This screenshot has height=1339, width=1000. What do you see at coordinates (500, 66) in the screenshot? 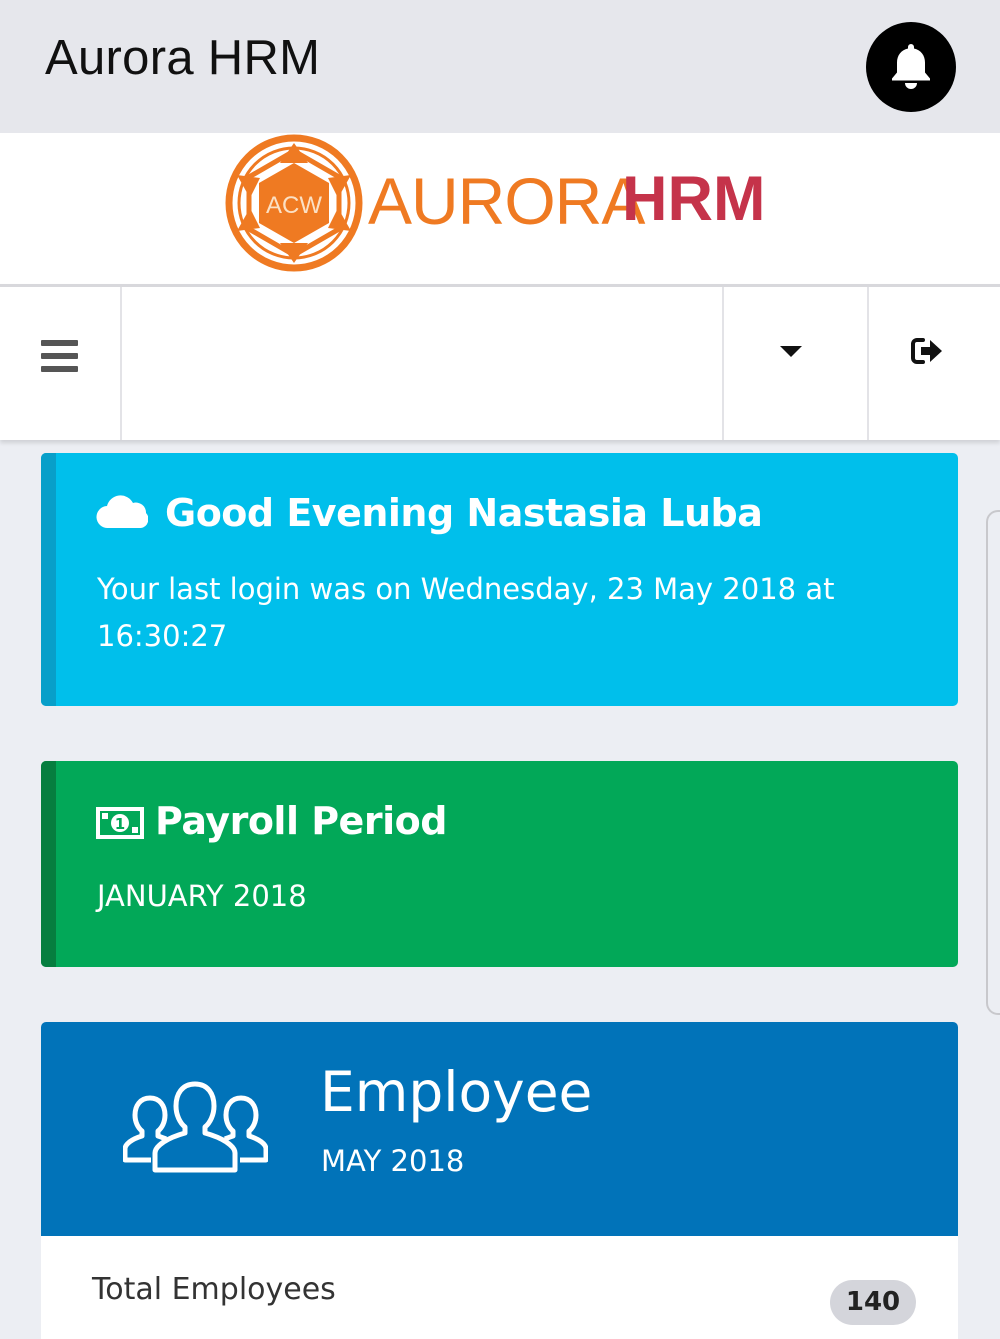
I see `app-bar: Aurora HRM` at bounding box center [500, 66].